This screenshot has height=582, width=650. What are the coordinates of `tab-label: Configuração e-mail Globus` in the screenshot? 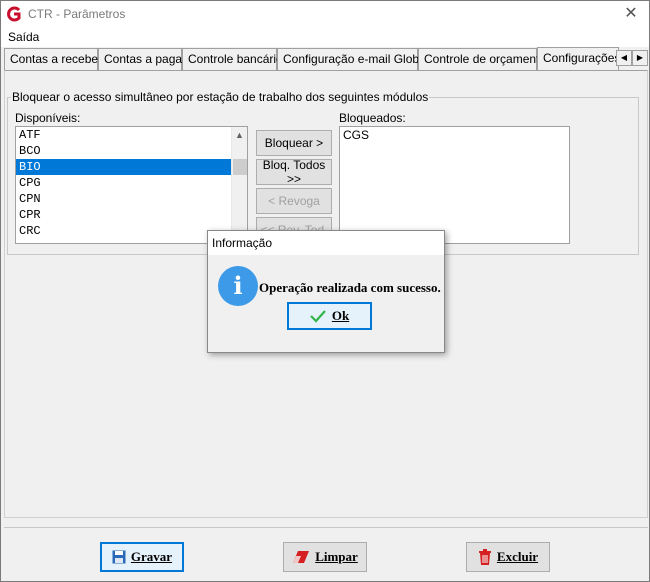 It's located at (357, 59).